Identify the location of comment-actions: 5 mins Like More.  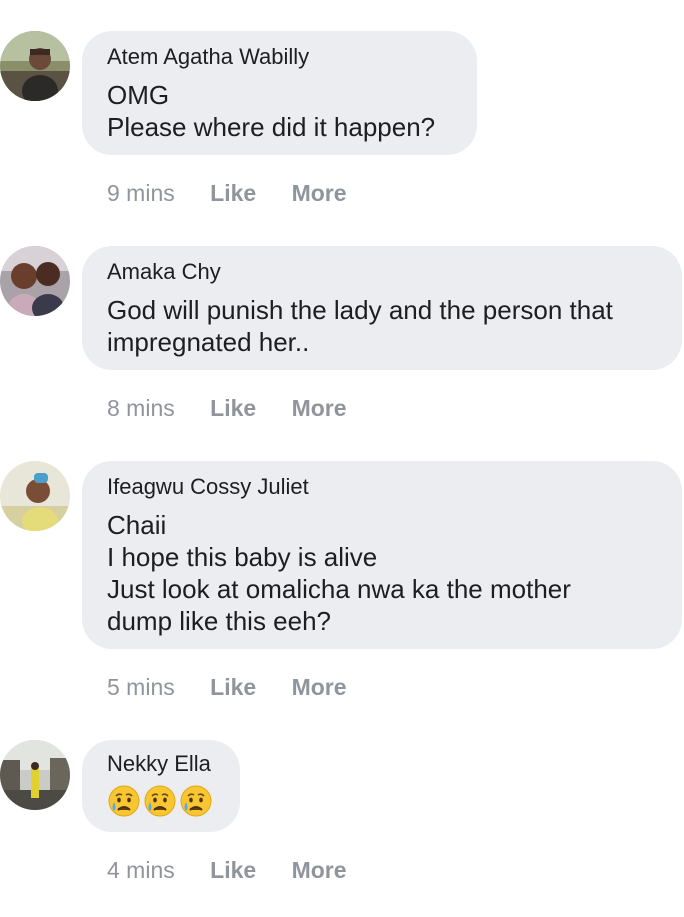
(227, 687).